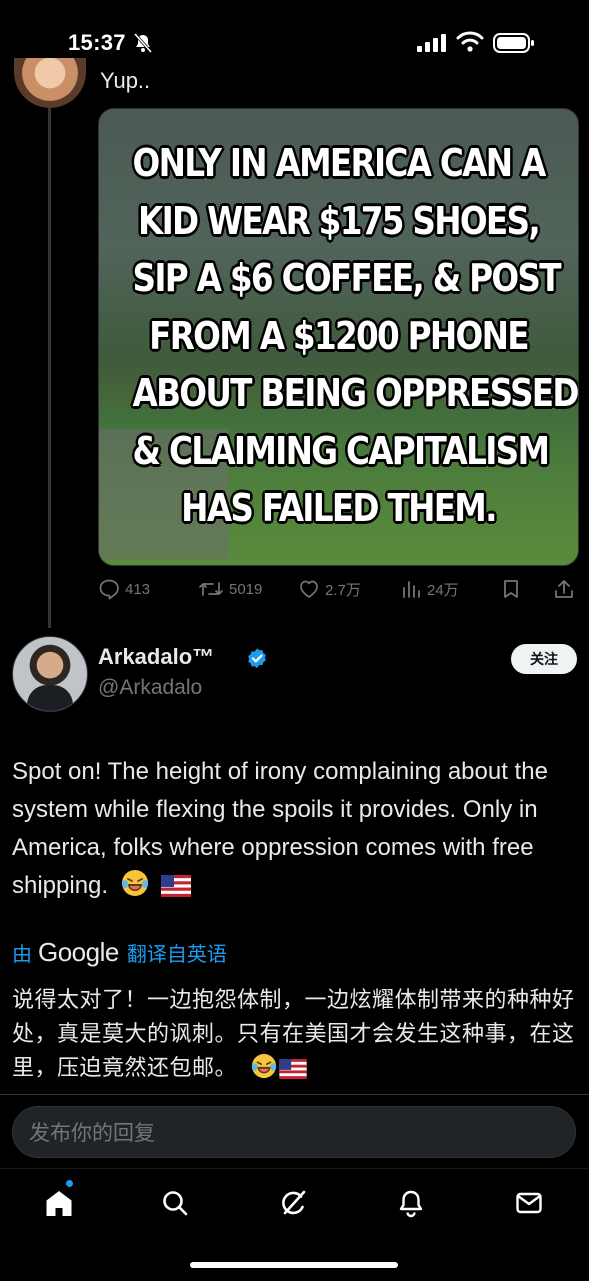  Describe the element at coordinates (339, 508) in the screenshot. I see `image-caption-line: HAS FAILED THEM.` at that location.